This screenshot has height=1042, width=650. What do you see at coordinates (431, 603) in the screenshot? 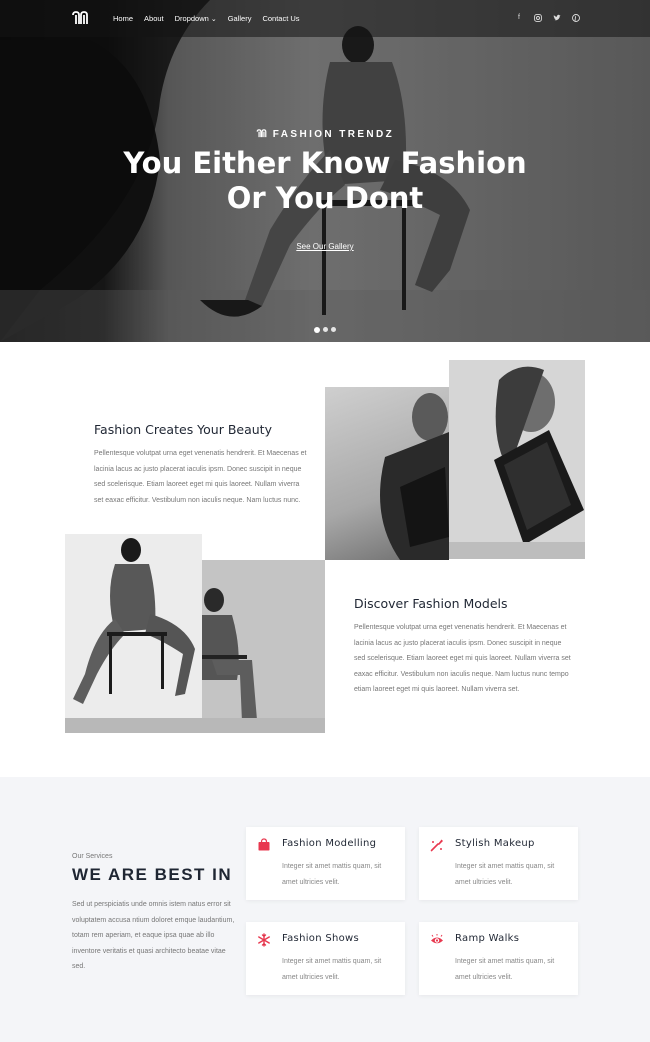
I see `feature-title: Discover Fashion Models` at bounding box center [431, 603].